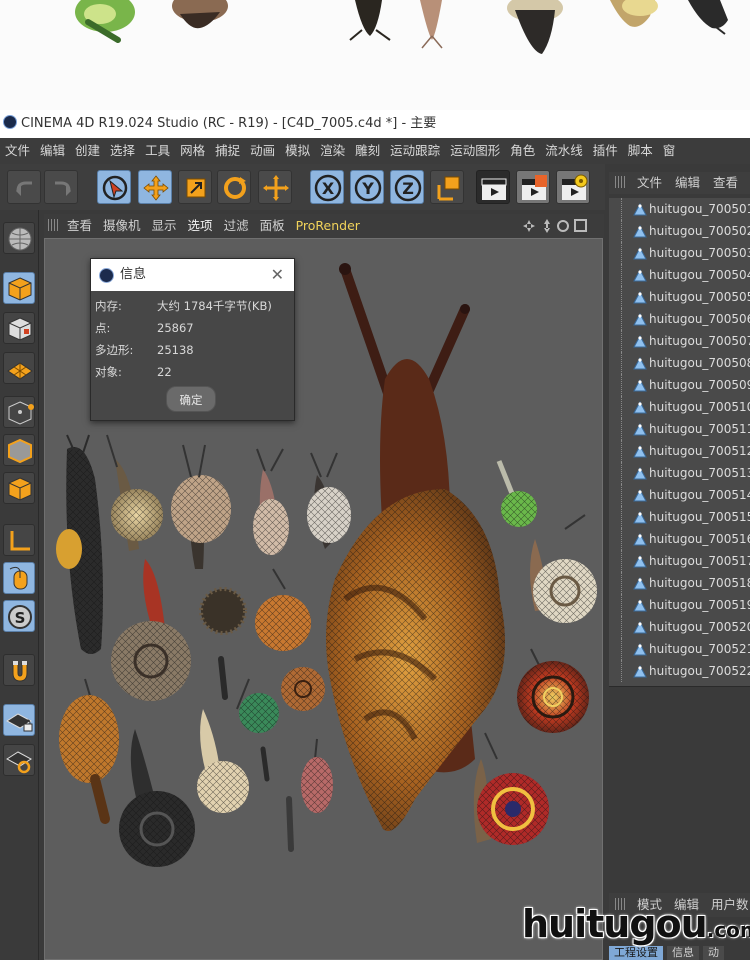 The height and width of the screenshot is (960, 750). I want to click on solo-mode-button: S, so click(19, 616).